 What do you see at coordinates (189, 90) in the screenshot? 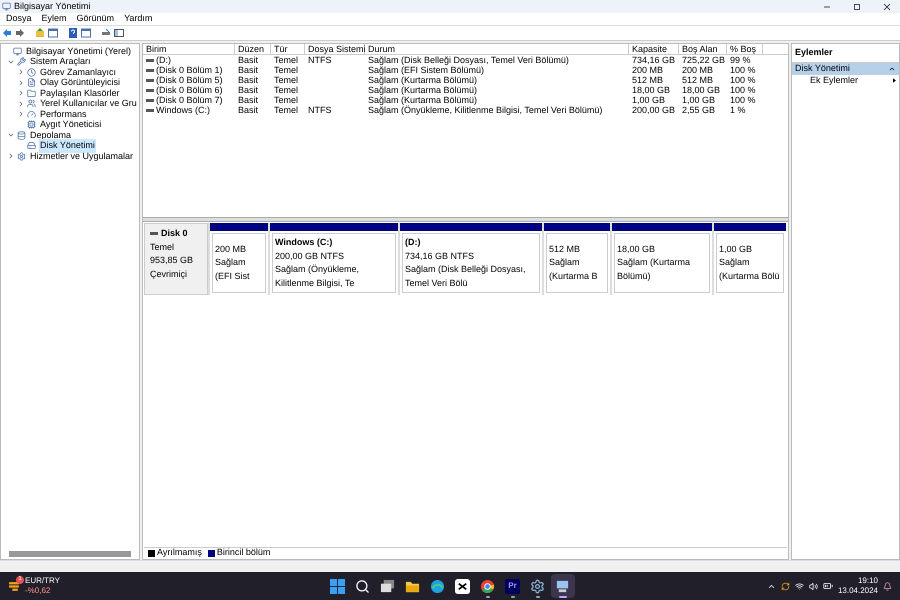
I see `table-cell: (Disk 0 Bölüm 6)` at bounding box center [189, 90].